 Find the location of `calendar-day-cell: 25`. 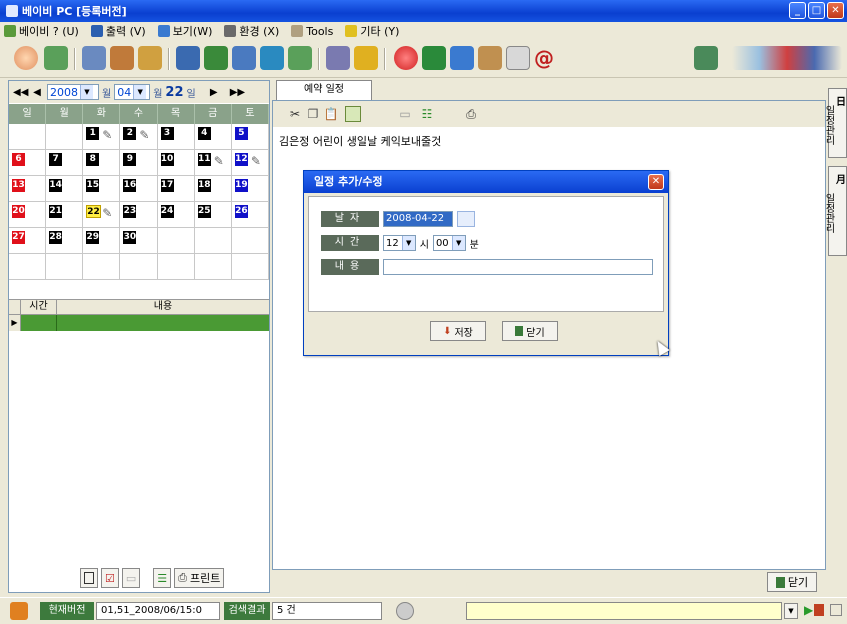

calendar-day-cell: 25 is located at coordinates (213, 215).